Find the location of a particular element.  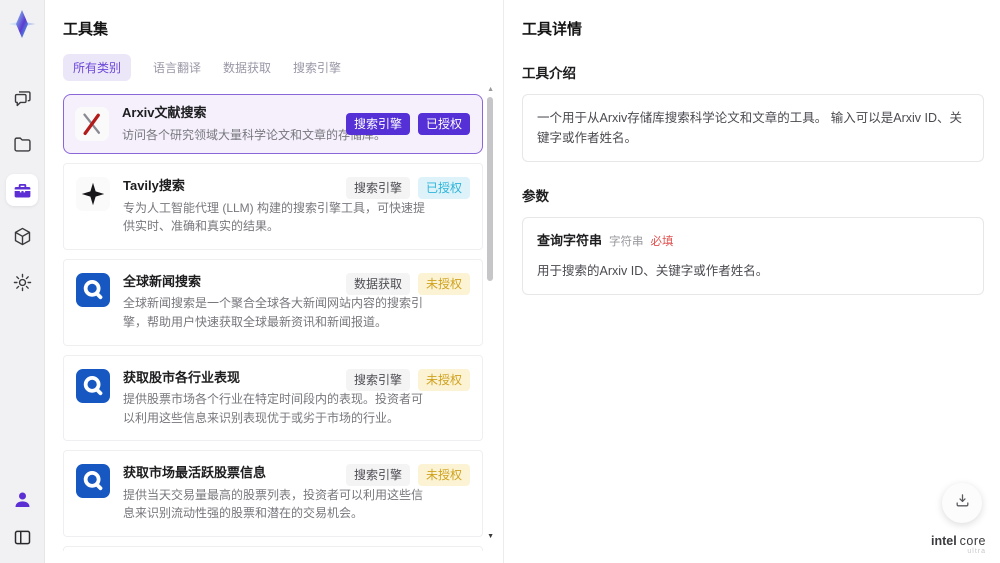

tab-category-3: 搜索引擎 is located at coordinates (317, 67).